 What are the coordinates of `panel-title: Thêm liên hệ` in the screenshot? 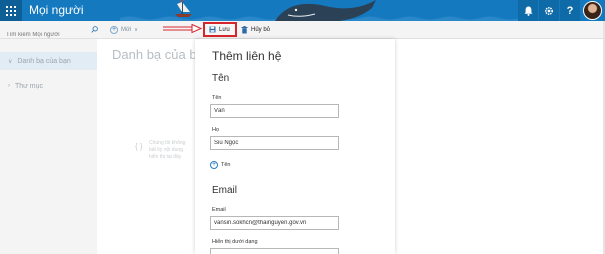 It's located at (247, 56).